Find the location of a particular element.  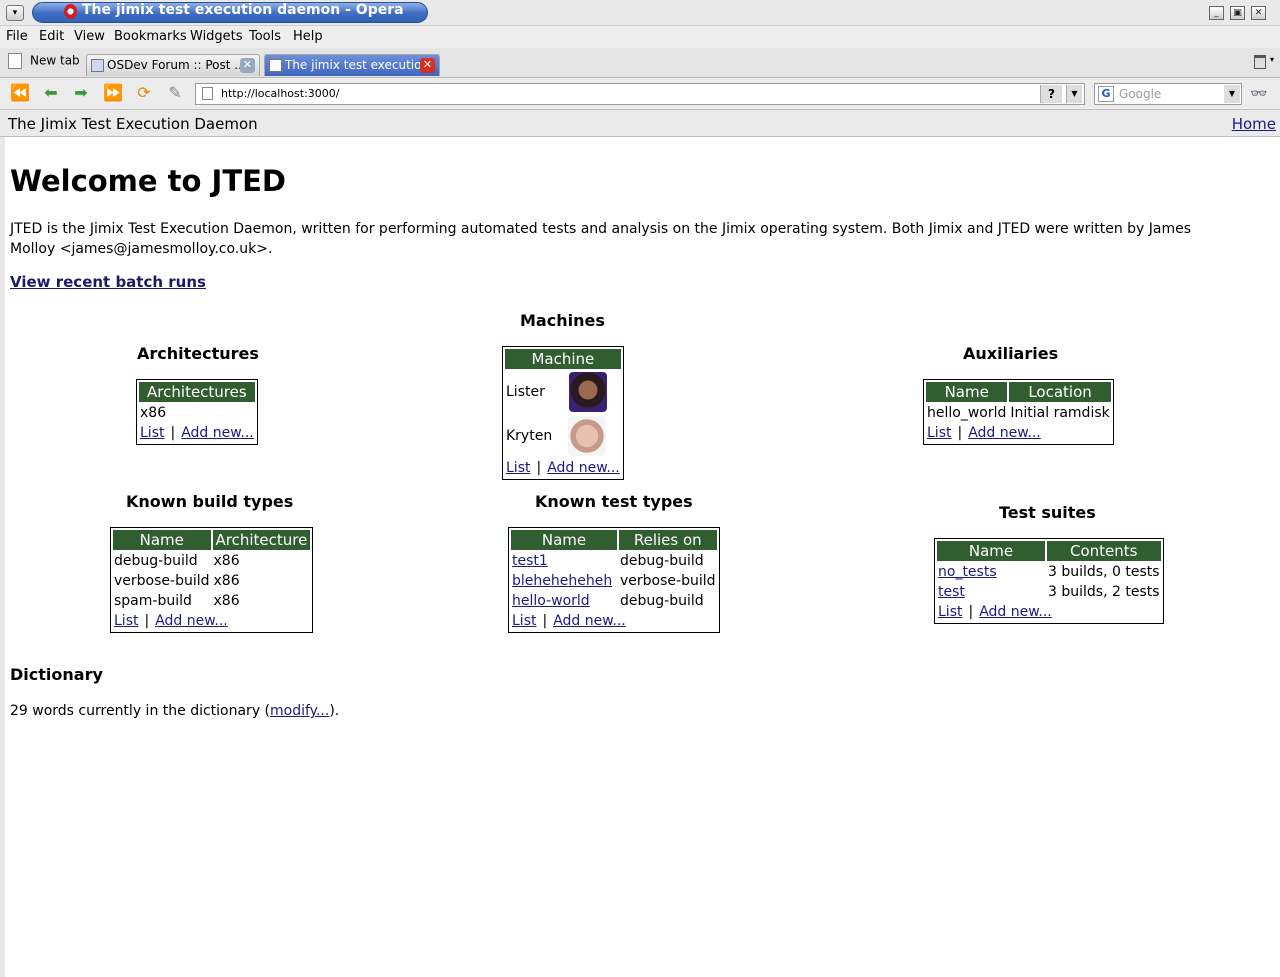

window-menu-chevron-icon: ▾ is located at coordinates (15, 13).